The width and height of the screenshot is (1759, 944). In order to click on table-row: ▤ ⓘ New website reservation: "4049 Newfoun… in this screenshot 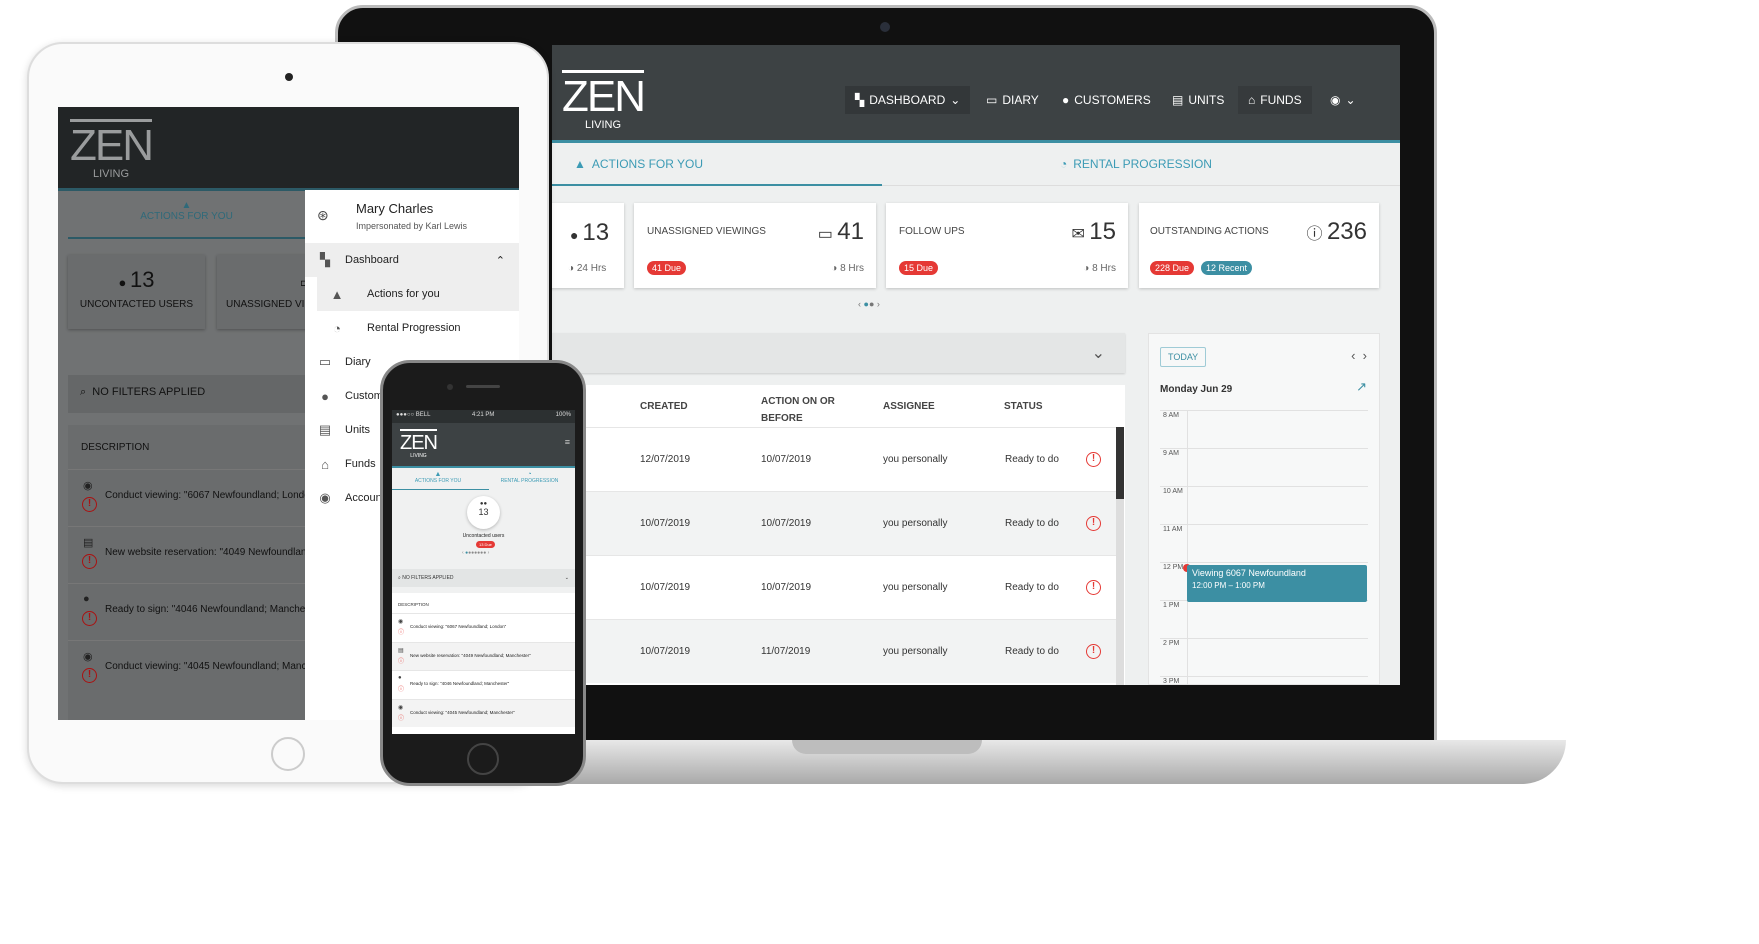, I will do `click(483, 655)`.